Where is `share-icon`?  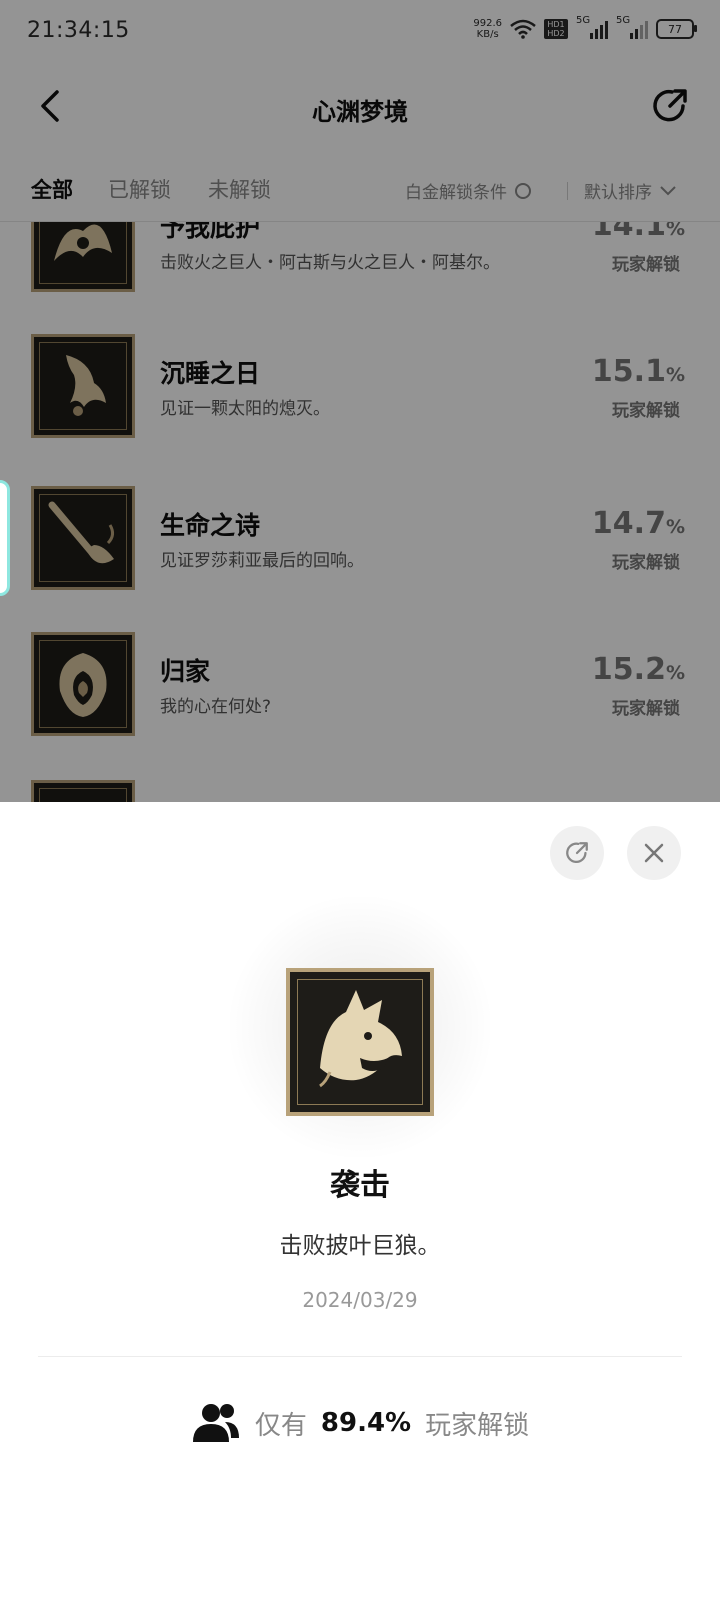 share-icon is located at coordinates (577, 852).